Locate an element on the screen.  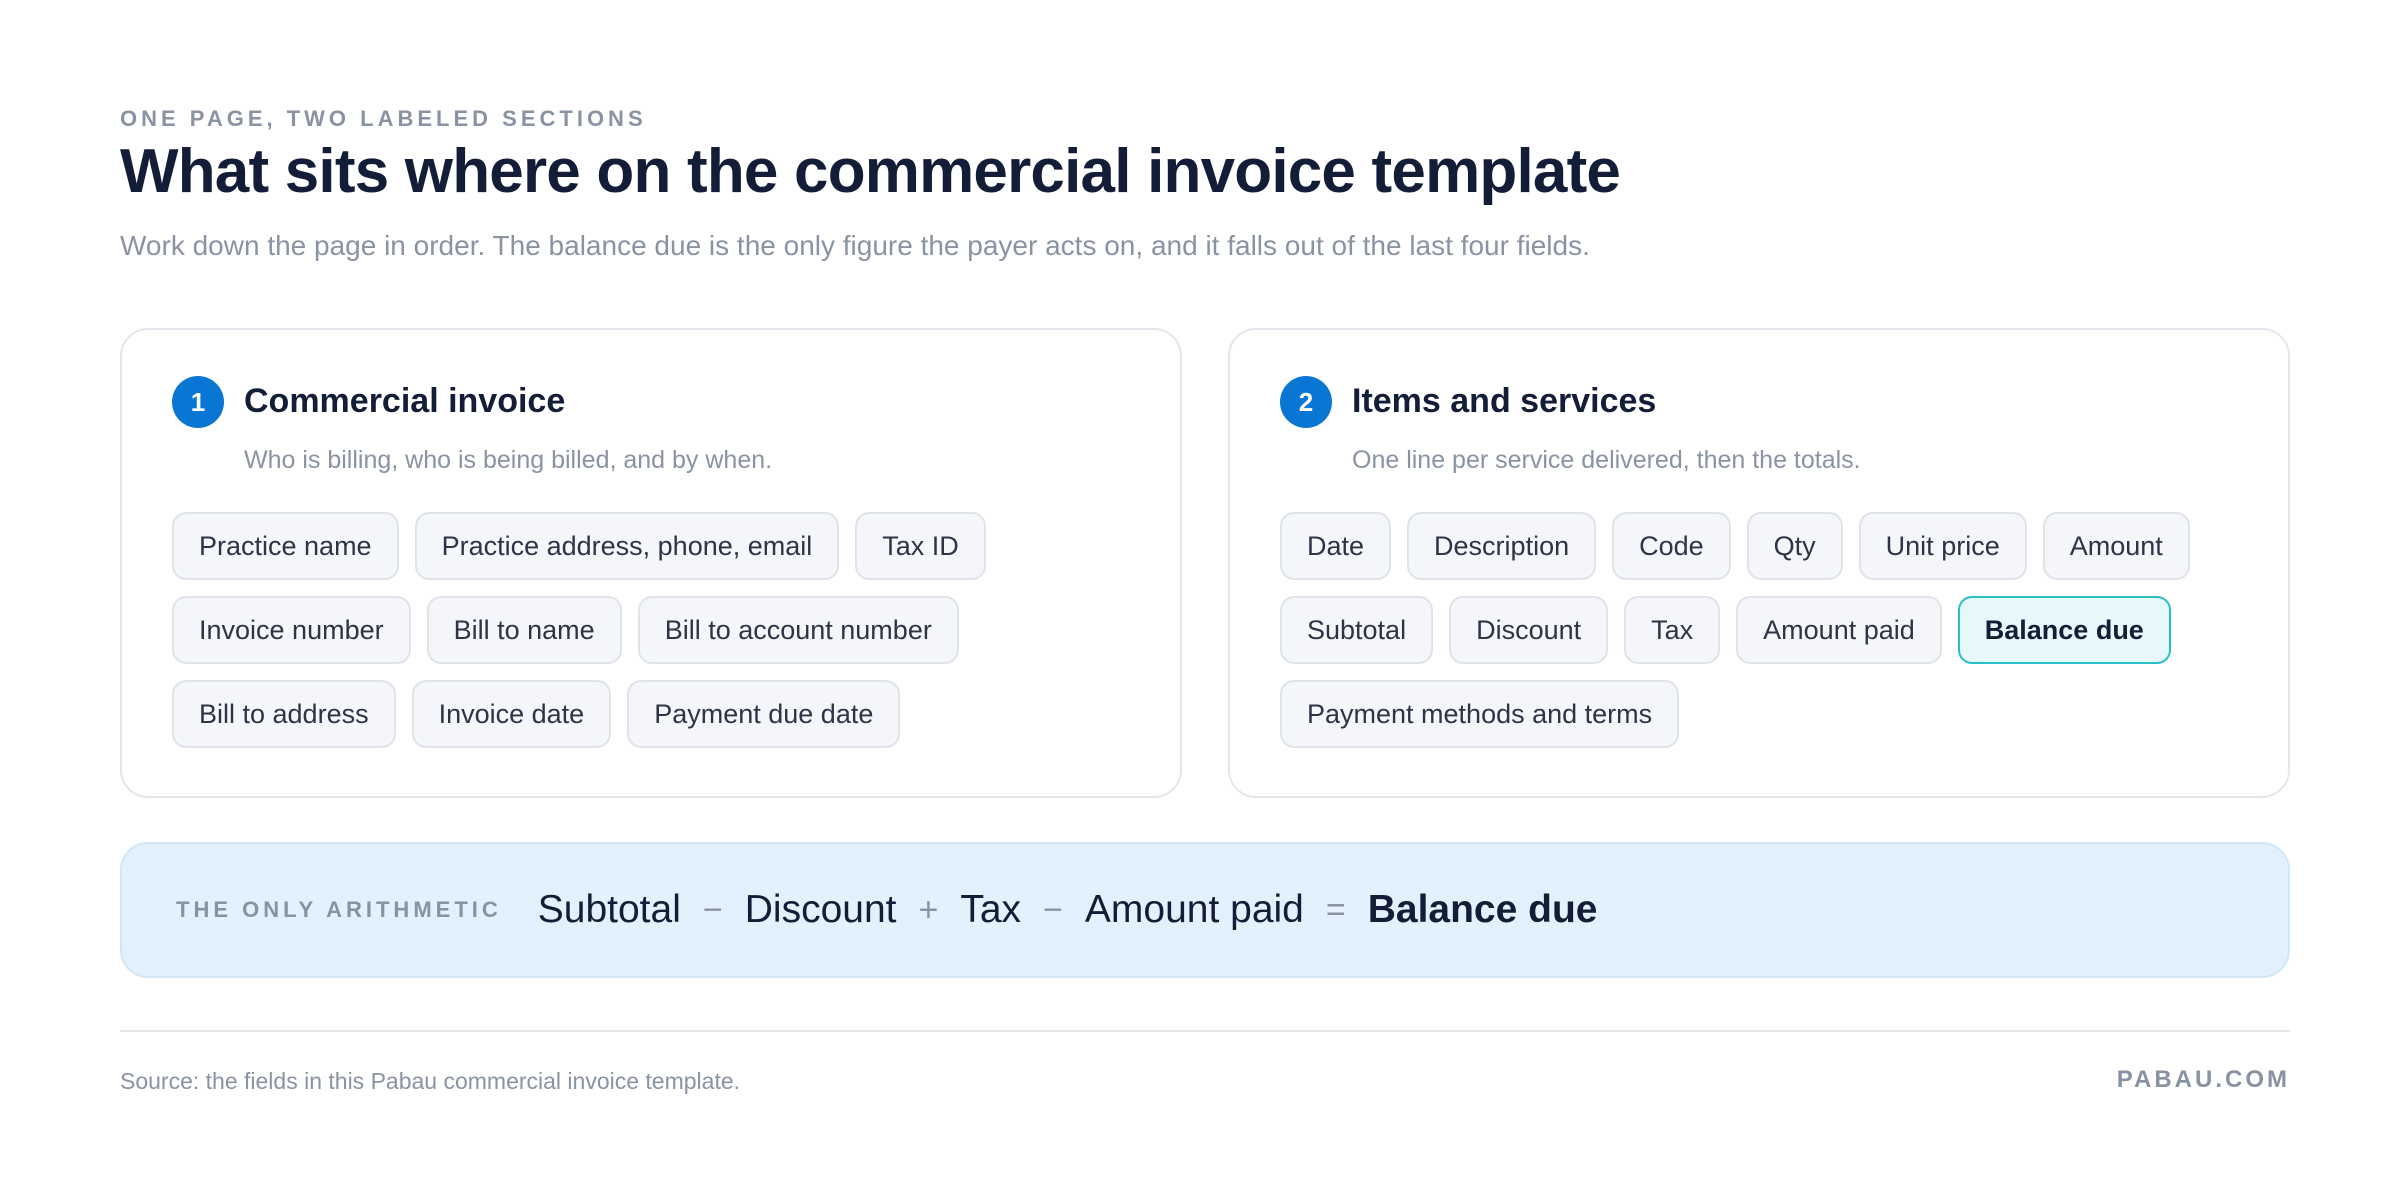
field-chip-bill-to-account-number: Bill to account number is located at coordinates (798, 630).